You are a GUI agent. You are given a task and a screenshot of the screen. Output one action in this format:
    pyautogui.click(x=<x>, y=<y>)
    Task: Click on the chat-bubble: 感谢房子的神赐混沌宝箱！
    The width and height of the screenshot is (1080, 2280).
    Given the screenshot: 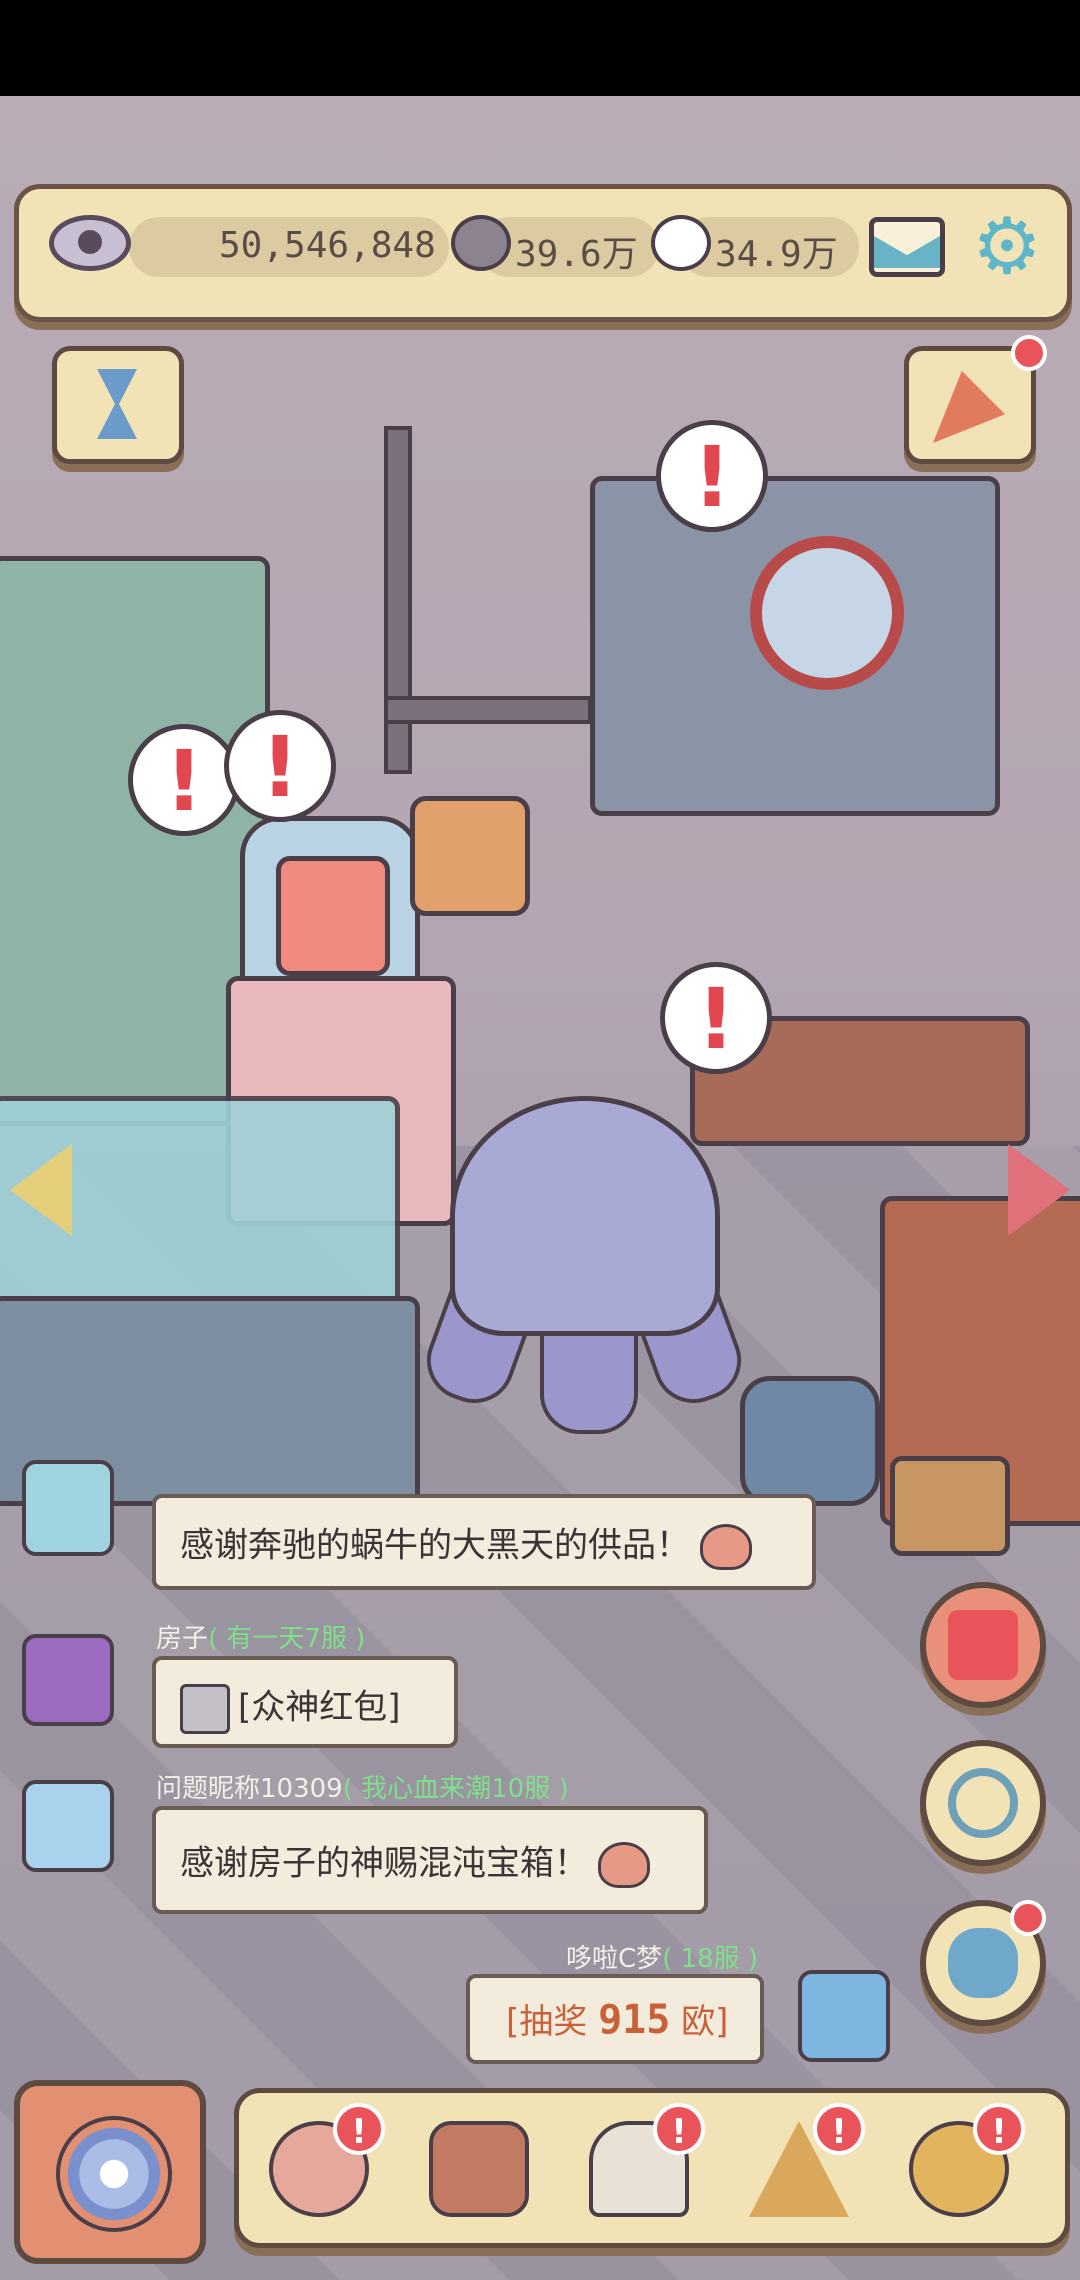 What is the action you would take?
    pyautogui.click(x=430, y=1860)
    